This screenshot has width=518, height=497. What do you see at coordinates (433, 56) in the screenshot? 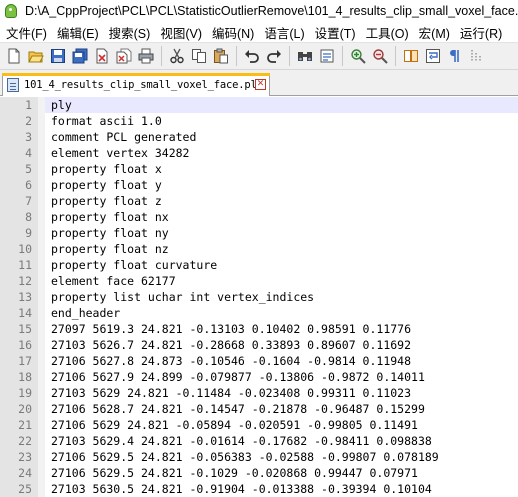
I see `wrap-icon` at bounding box center [433, 56].